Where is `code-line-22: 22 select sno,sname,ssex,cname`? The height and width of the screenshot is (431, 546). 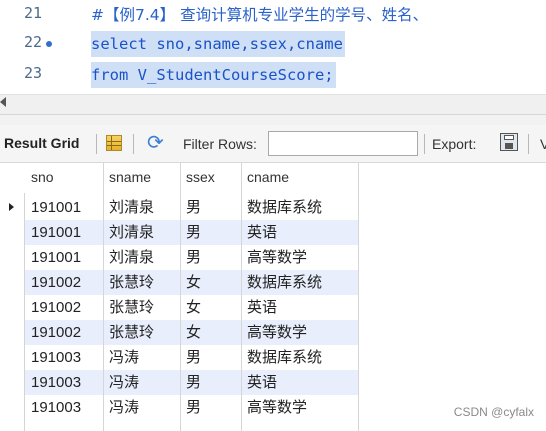
code-line-22: 22 select sno,sname,ssex,cname is located at coordinates (273, 44).